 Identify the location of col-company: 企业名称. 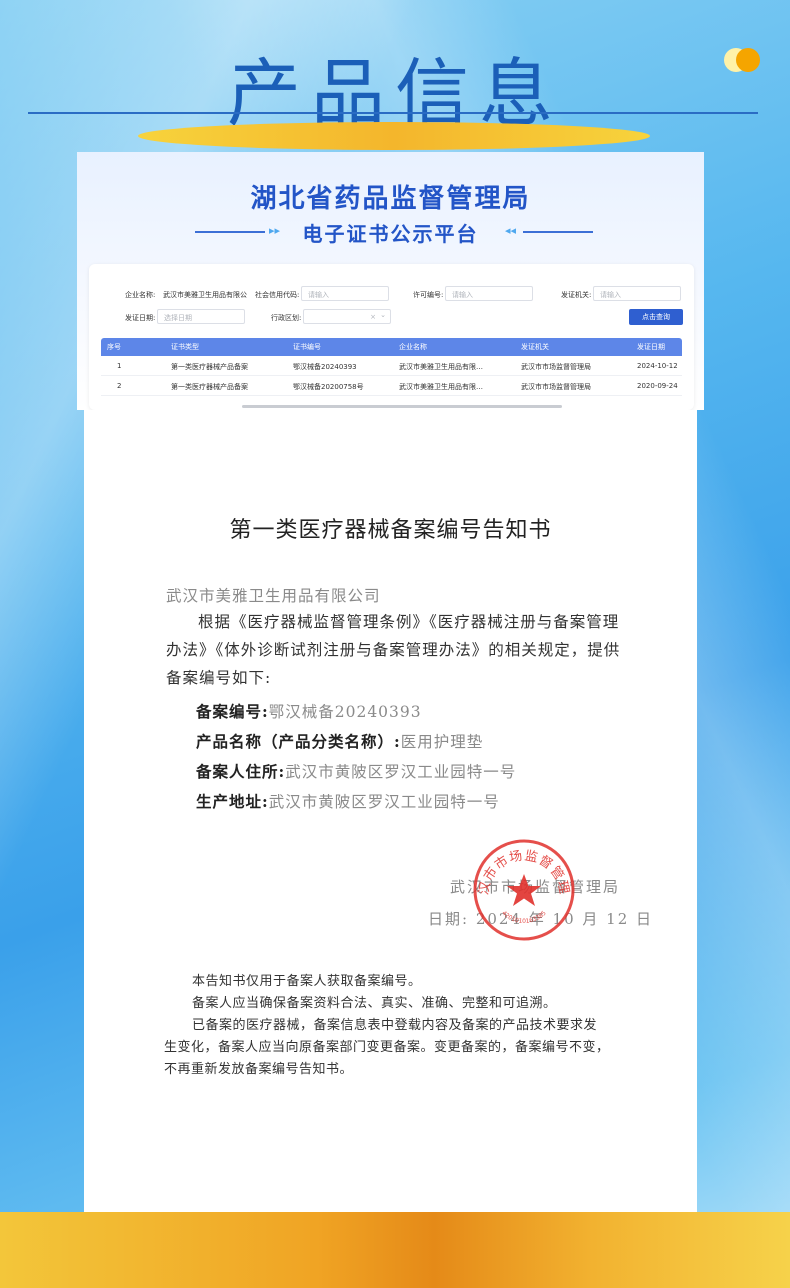
(413, 347).